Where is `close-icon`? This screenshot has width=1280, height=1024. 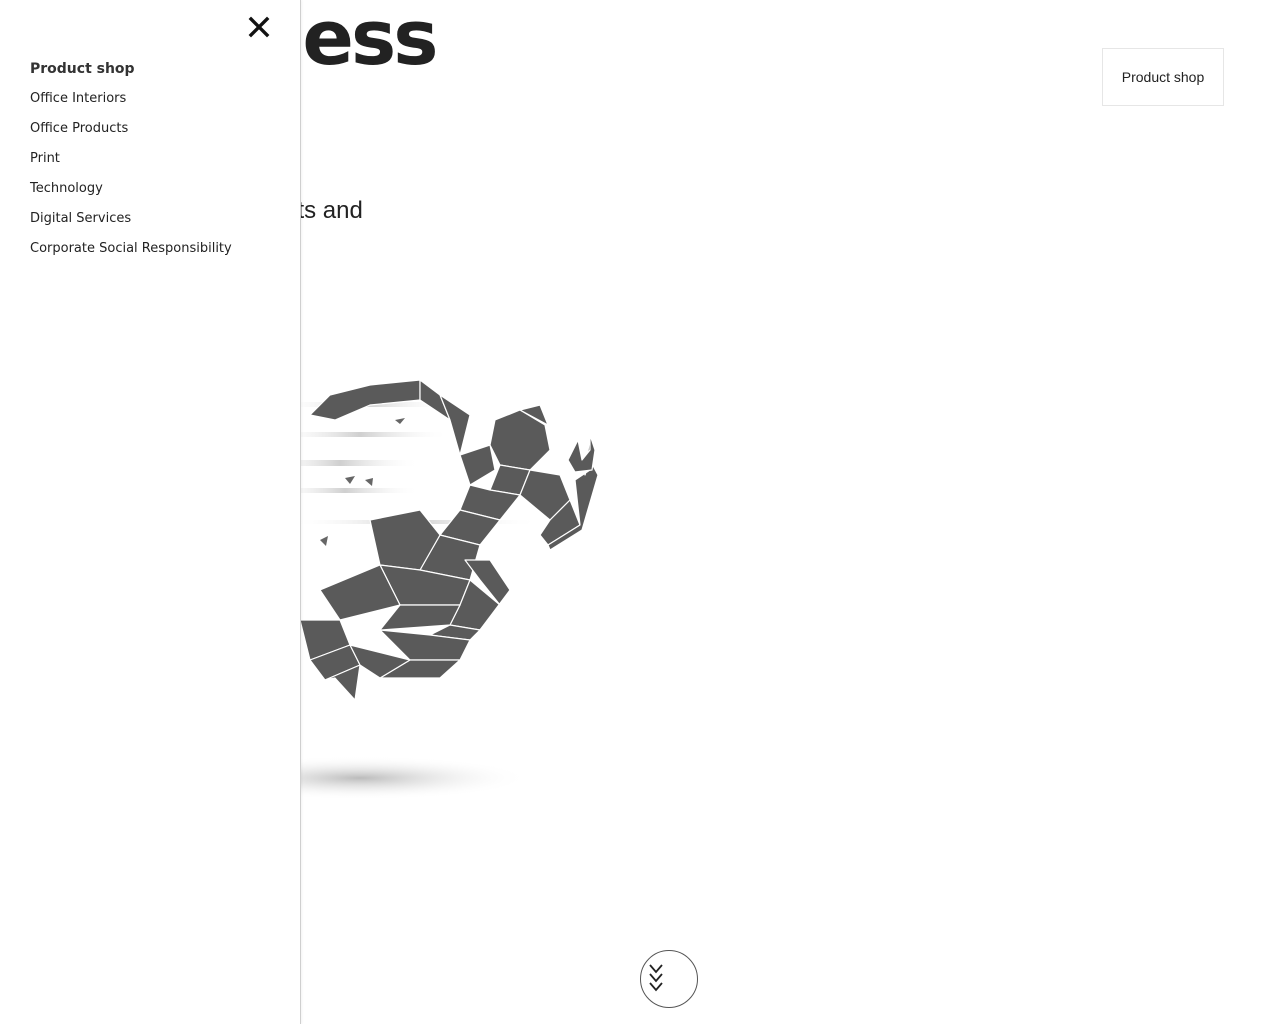 close-icon is located at coordinates (259, 27).